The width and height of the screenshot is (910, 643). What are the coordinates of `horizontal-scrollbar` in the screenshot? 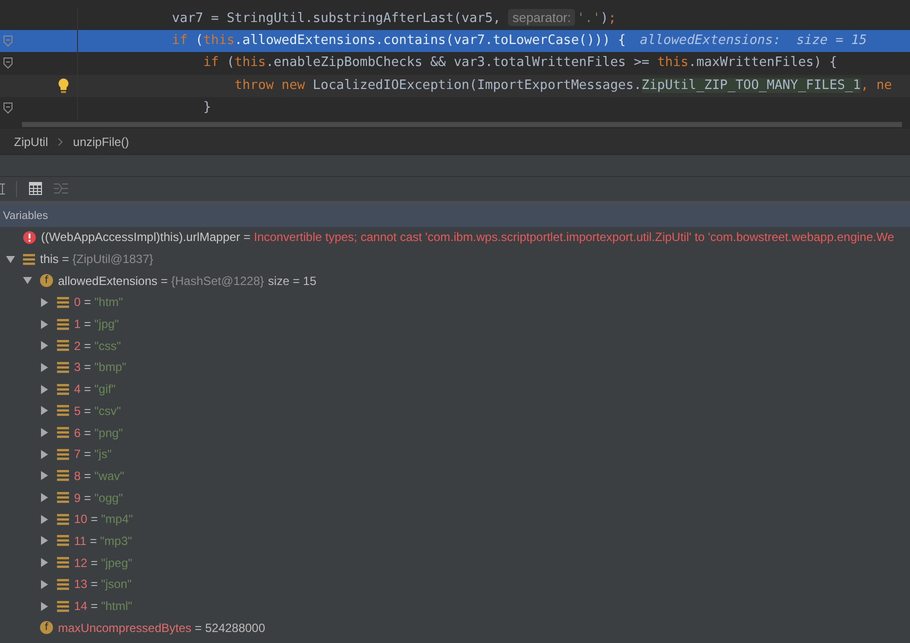 It's located at (462, 124).